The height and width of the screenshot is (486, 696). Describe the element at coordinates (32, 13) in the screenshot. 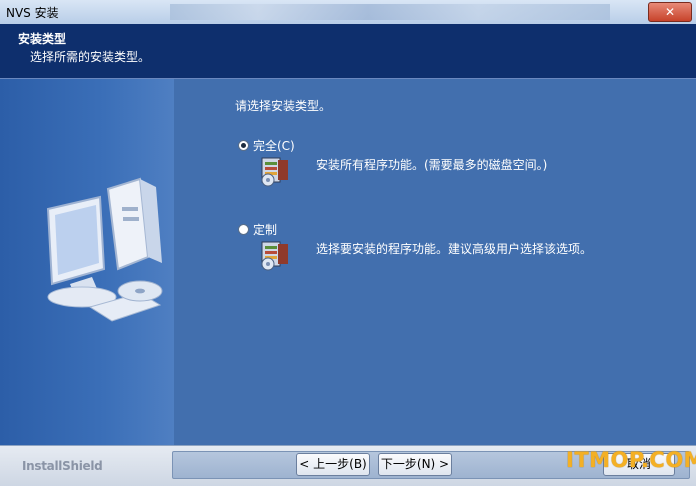

I see `window-title: NVS 安装` at that location.